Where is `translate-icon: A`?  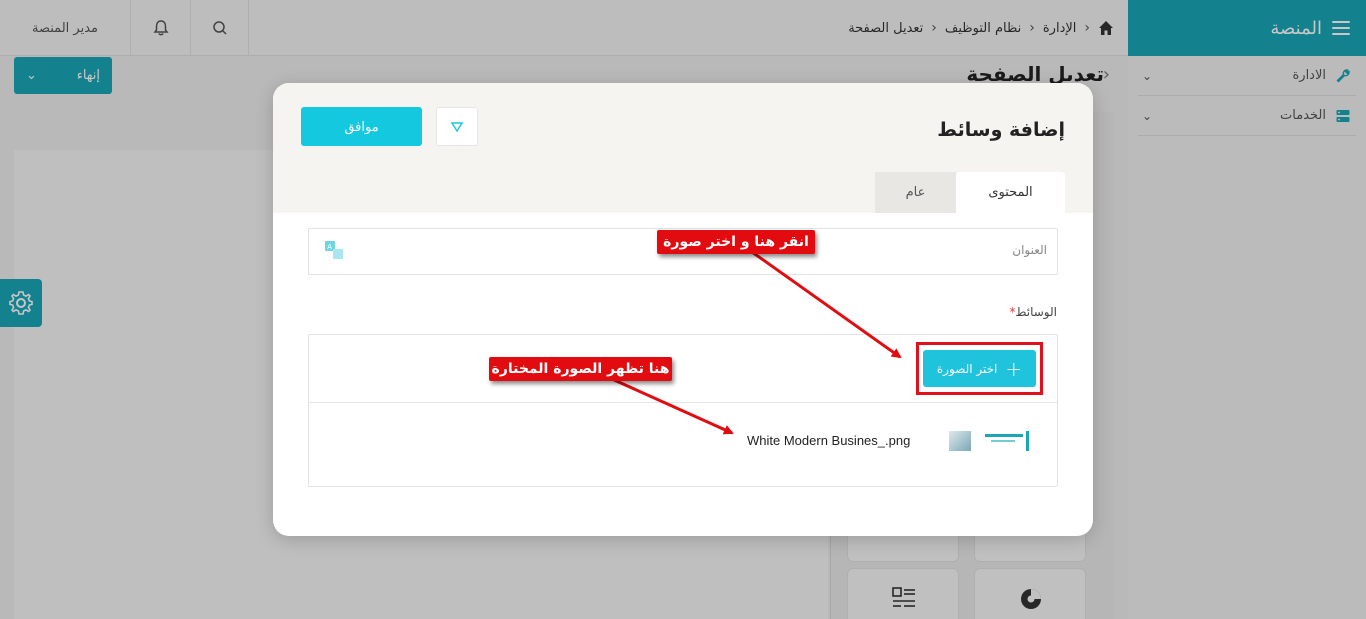 translate-icon: A is located at coordinates (334, 250).